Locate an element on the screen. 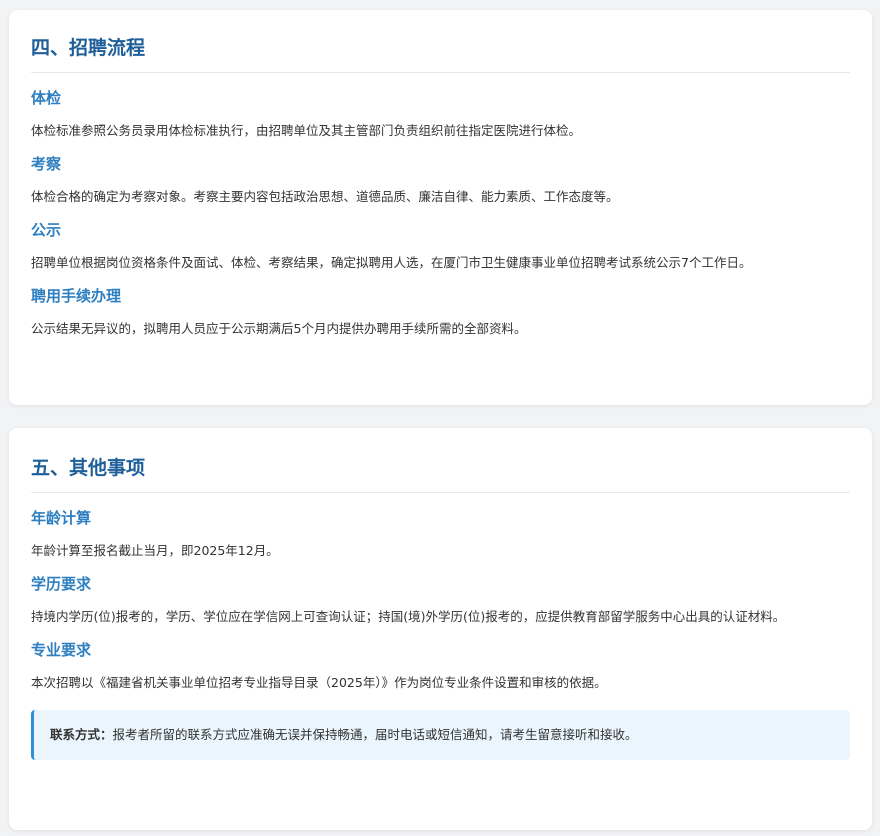  section-title-recruitment-process: 四、招聘流程 is located at coordinates (440, 53).